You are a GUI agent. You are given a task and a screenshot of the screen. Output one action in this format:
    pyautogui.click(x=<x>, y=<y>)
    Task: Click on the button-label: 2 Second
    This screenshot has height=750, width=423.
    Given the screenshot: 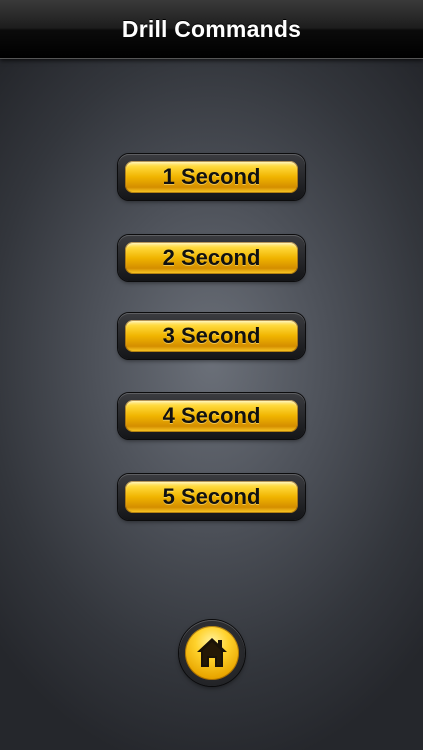 What is the action you would take?
    pyautogui.click(x=211, y=257)
    